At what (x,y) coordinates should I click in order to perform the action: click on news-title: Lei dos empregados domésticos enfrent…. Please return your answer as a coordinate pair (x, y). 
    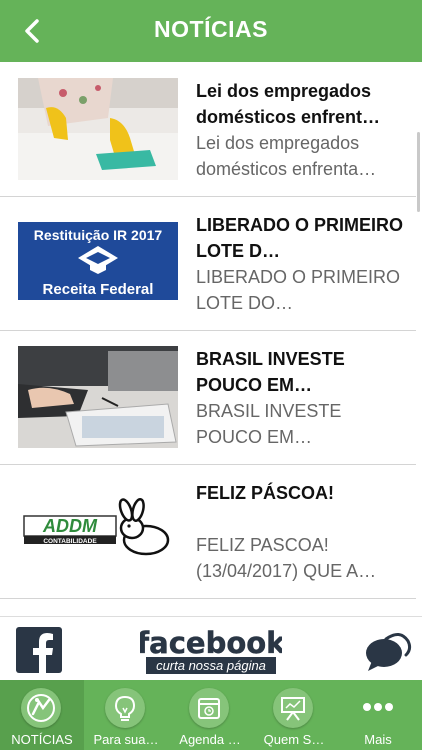
    Looking at the image, I should click on (288, 104).